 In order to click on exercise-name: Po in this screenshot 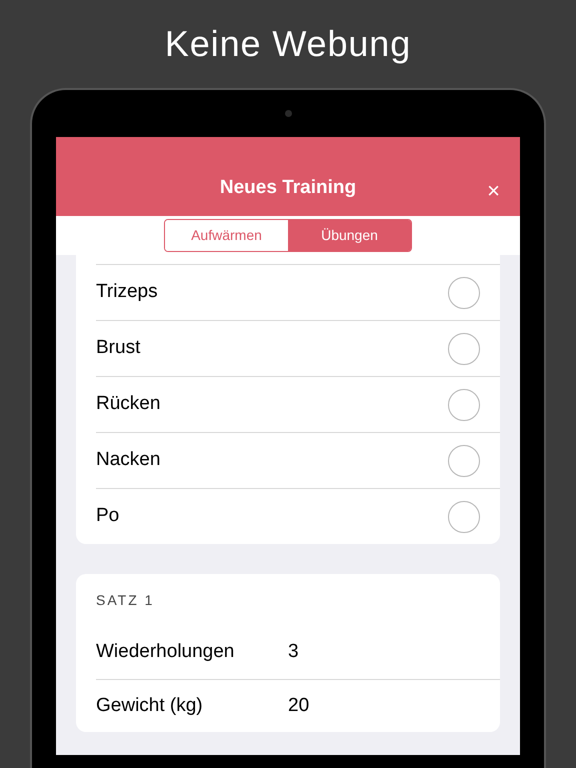, I will do `click(108, 516)`.